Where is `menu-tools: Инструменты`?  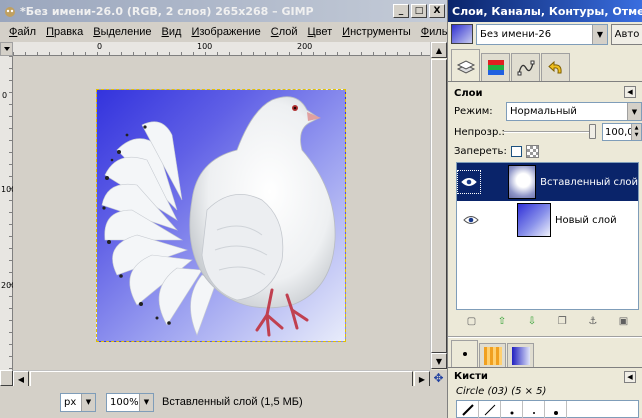
menu-tools: Инструменты is located at coordinates (376, 32).